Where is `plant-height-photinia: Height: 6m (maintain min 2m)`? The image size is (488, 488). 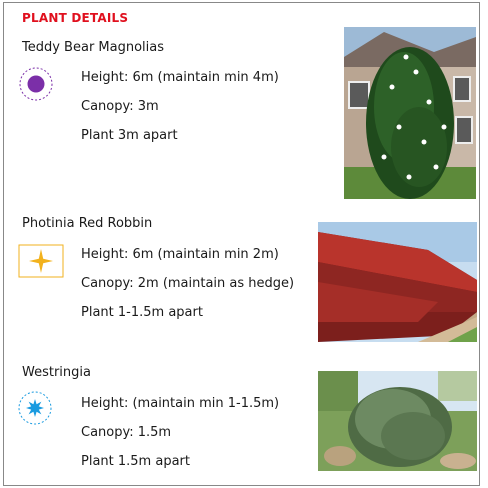 plant-height-photinia: Height: 6m (maintain min 2m) is located at coordinates (180, 254).